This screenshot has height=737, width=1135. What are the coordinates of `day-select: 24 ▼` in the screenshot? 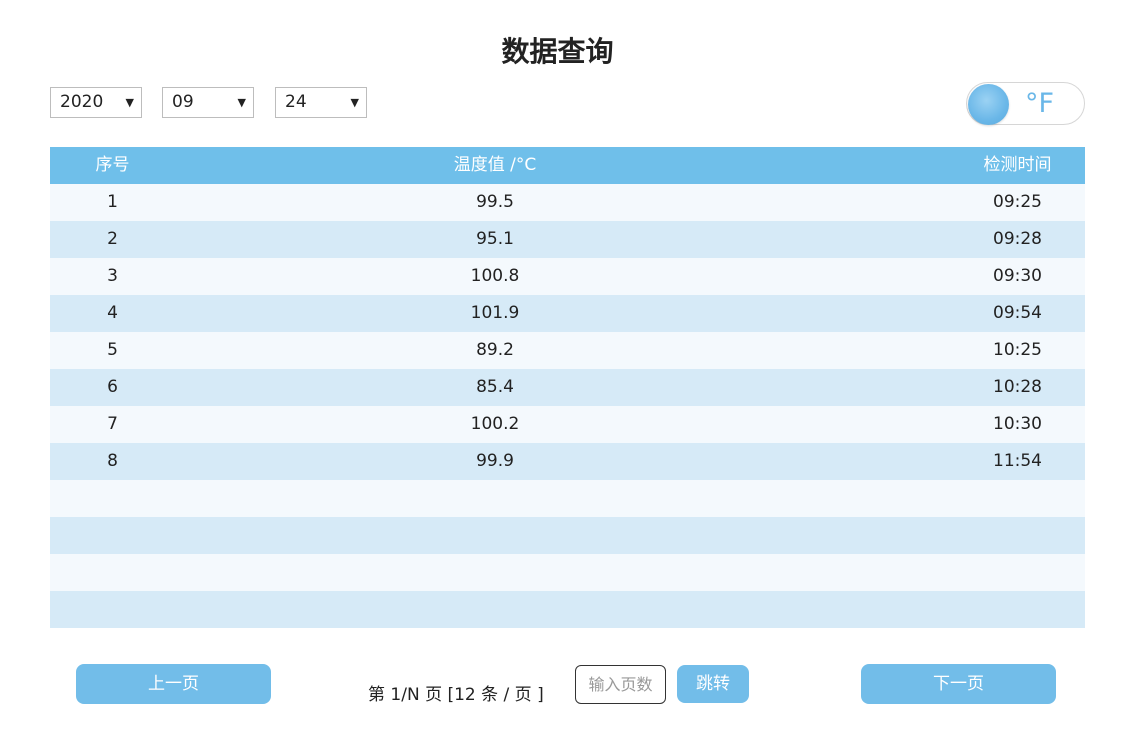 It's located at (321, 102).